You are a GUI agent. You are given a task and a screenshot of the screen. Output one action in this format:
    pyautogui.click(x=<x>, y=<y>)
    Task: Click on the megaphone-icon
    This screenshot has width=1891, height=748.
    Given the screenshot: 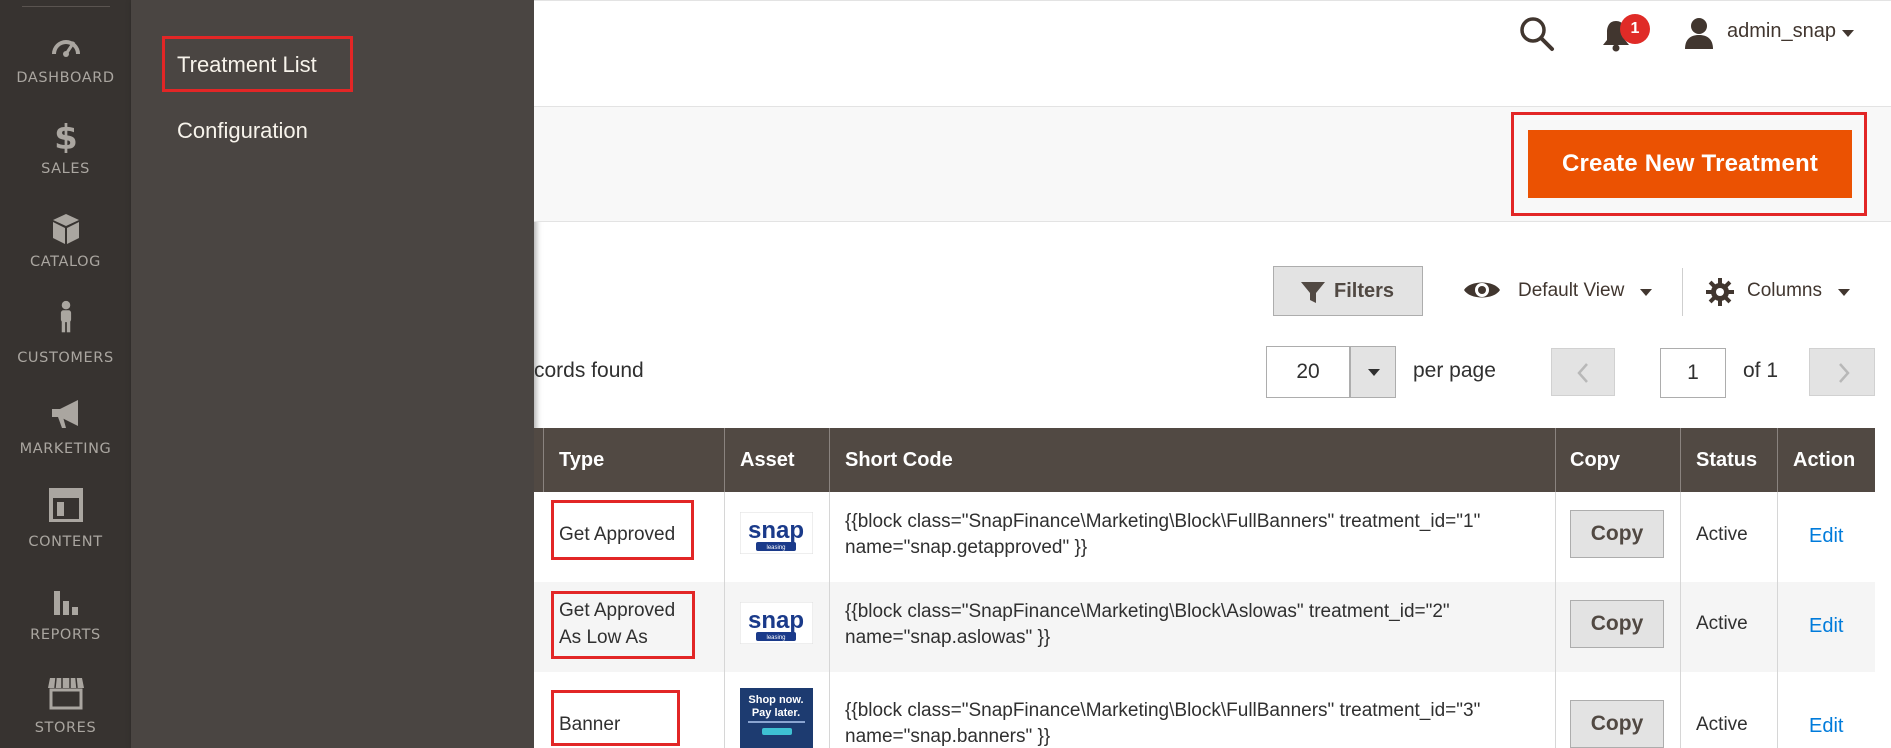 What is the action you would take?
    pyautogui.click(x=65, y=414)
    